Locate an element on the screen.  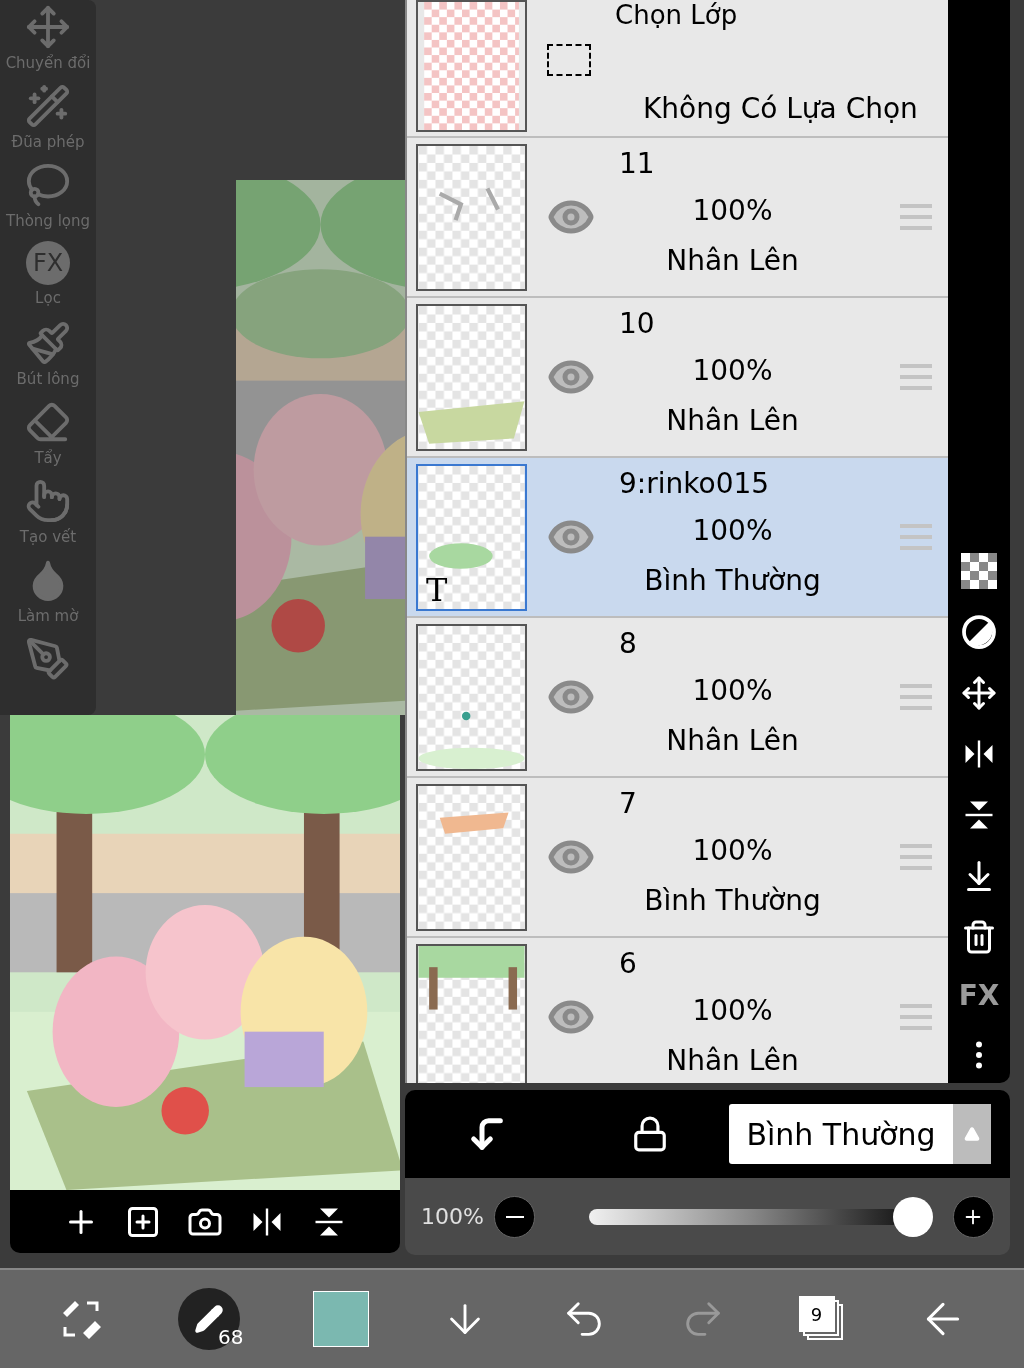
tool-label: Lọc is located at coordinates (48, 298).